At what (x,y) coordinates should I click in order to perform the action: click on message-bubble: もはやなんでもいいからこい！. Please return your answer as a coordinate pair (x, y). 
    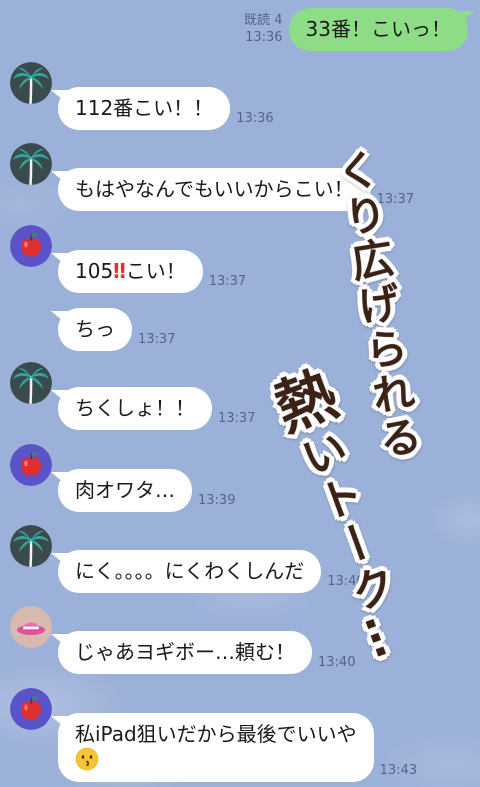
    Looking at the image, I should click on (214, 189).